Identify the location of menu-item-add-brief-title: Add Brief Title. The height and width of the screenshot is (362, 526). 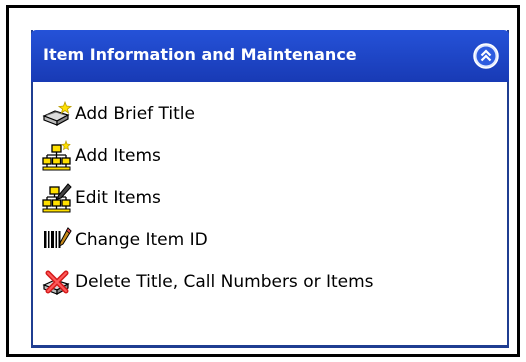
(118, 114).